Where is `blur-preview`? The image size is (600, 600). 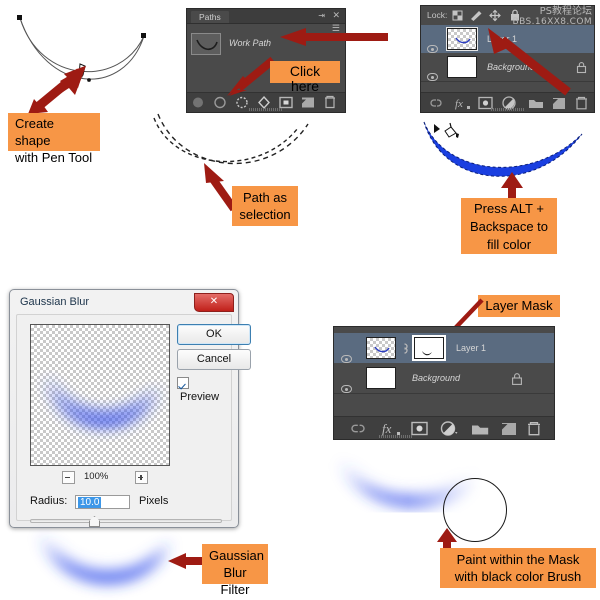
blur-preview is located at coordinates (100, 395).